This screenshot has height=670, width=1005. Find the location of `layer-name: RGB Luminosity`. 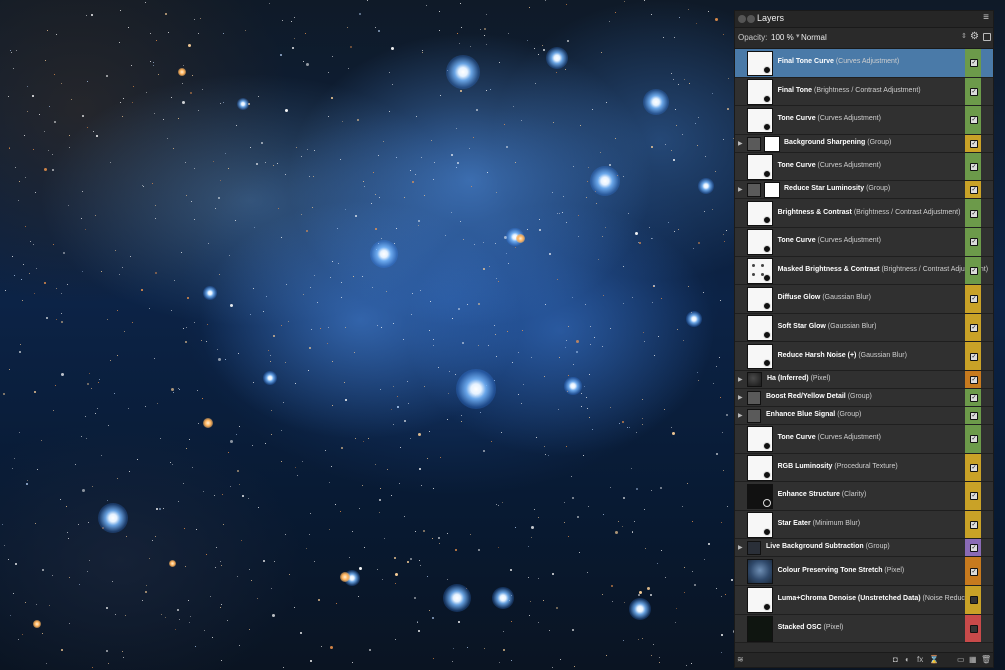

layer-name: RGB Luminosity is located at coordinates (805, 466).